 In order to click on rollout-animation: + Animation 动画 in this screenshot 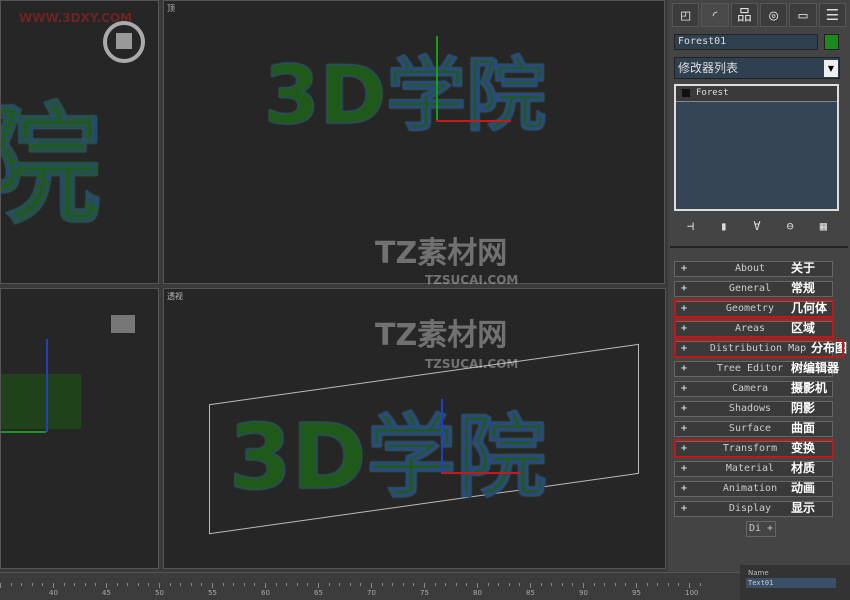, I will do `click(753, 489)`.